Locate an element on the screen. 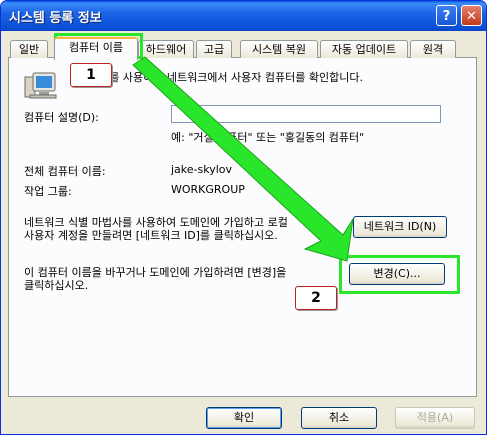 The width and height of the screenshot is (487, 435). workgroup-label: 작업 그룹: is located at coordinates (48, 191).